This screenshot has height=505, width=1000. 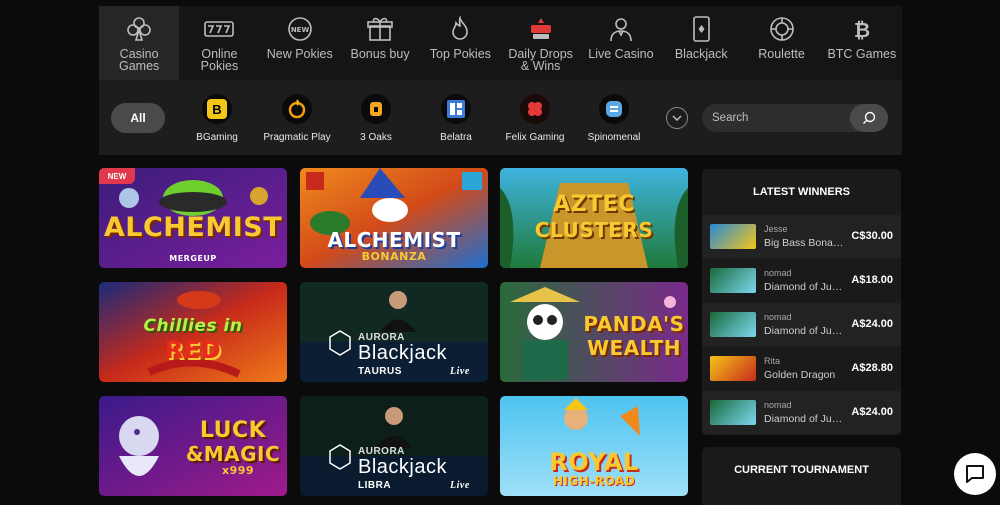 What do you see at coordinates (380, 43) in the screenshot?
I see `category-bonus-buy: Bonus buy` at bounding box center [380, 43].